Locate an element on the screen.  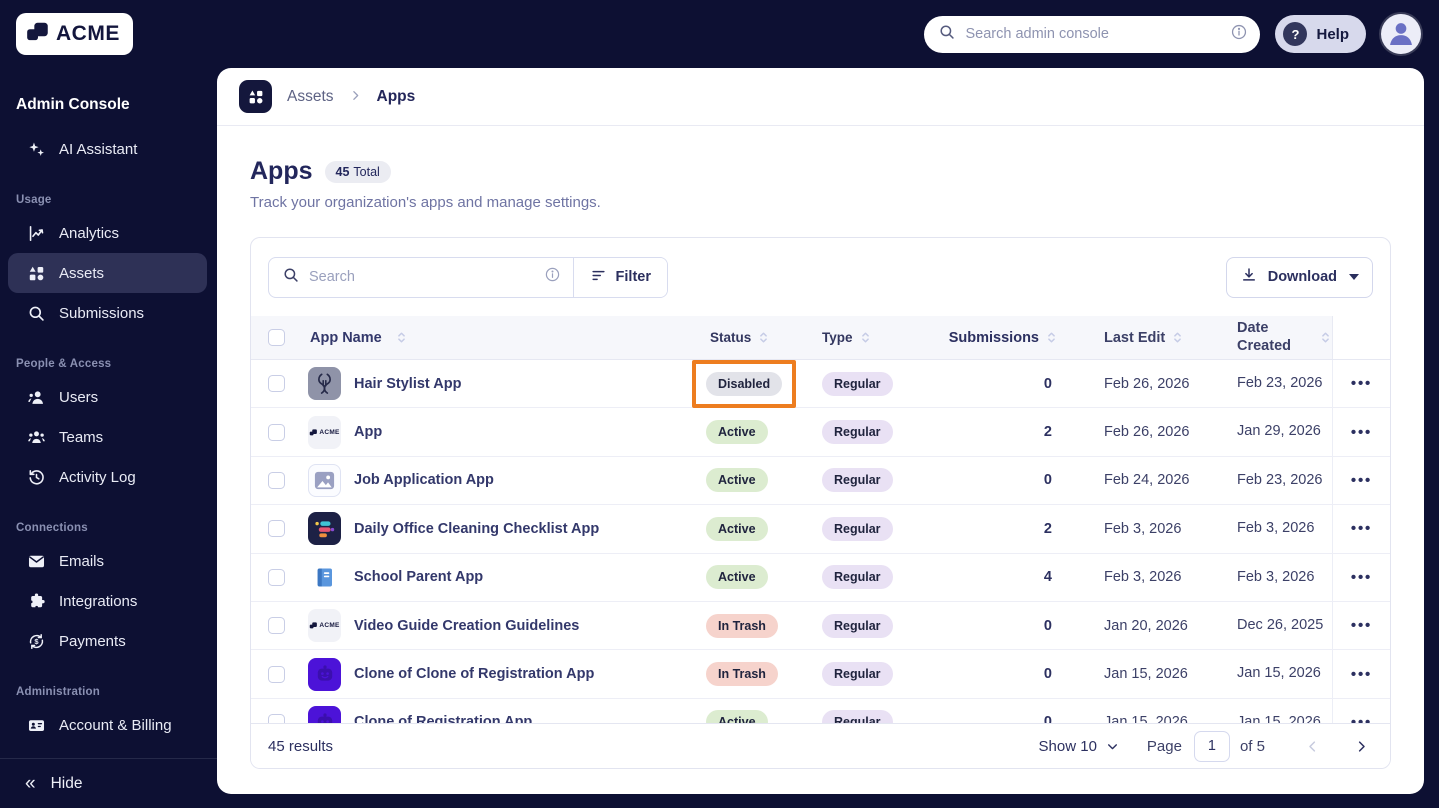
breadcrumb-parent: Assets is located at coordinates (310, 97).